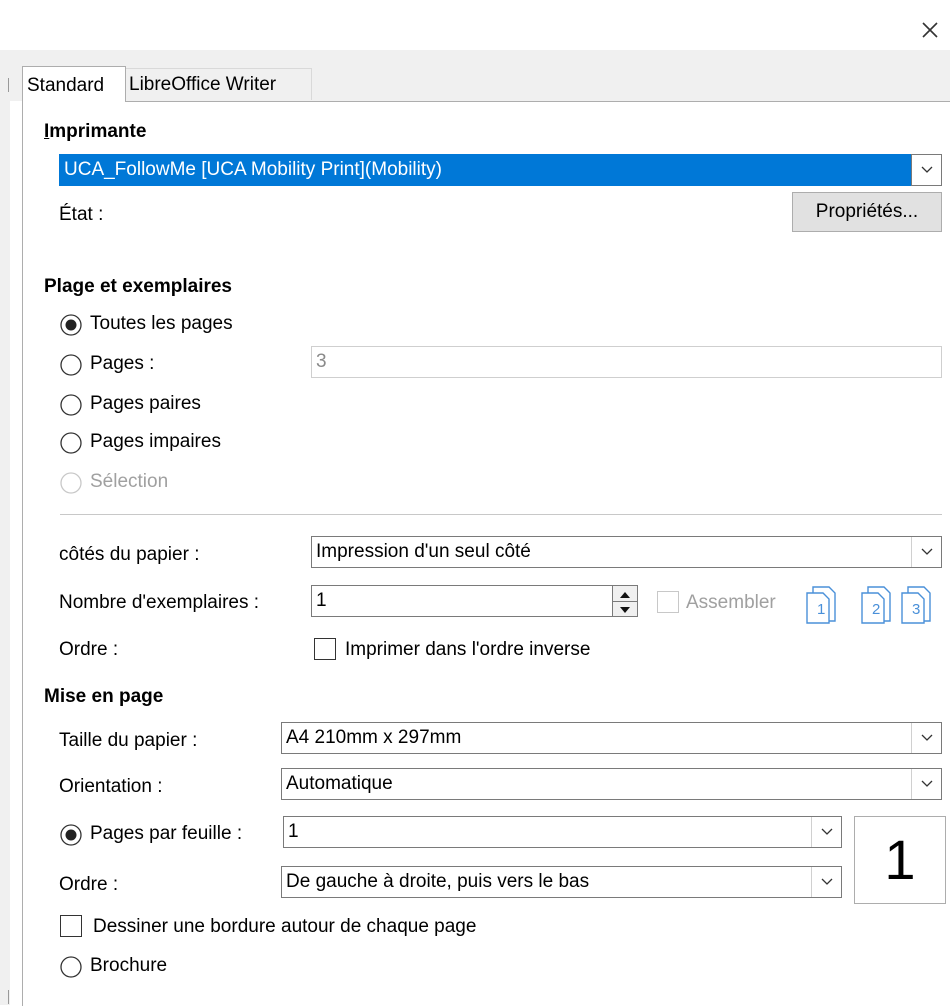 The image size is (950, 1006). I want to click on copies-spinner, so click(625, 601).